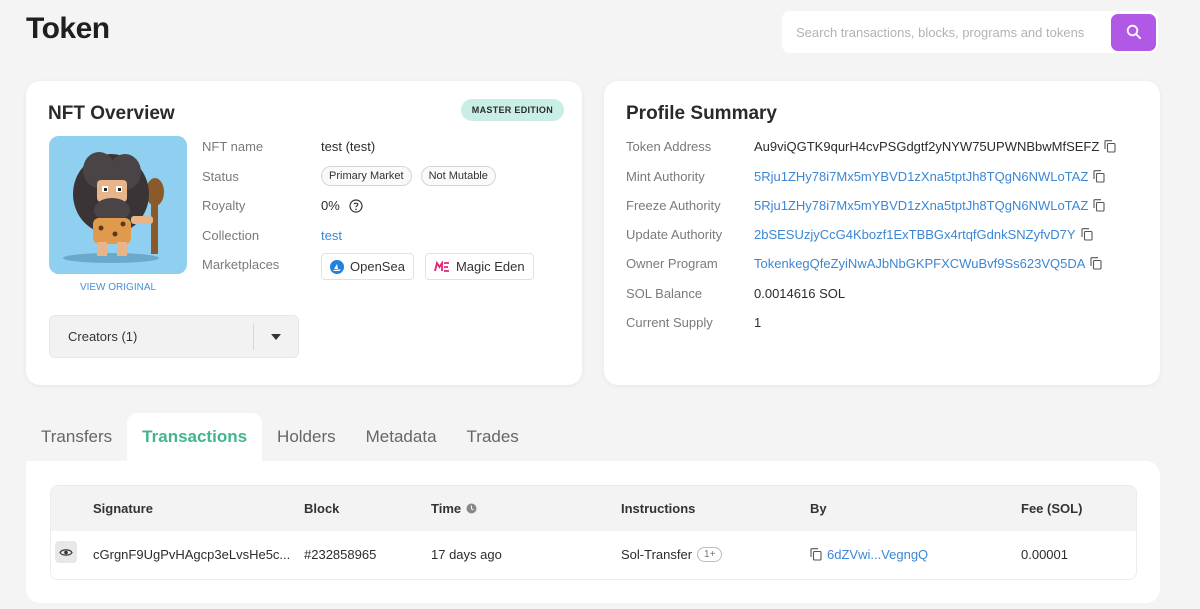  What do you see at coordinates (401, 437) in the screenshot?
I see `tab-metadata: Metadata` at bounding box center [401, 437].